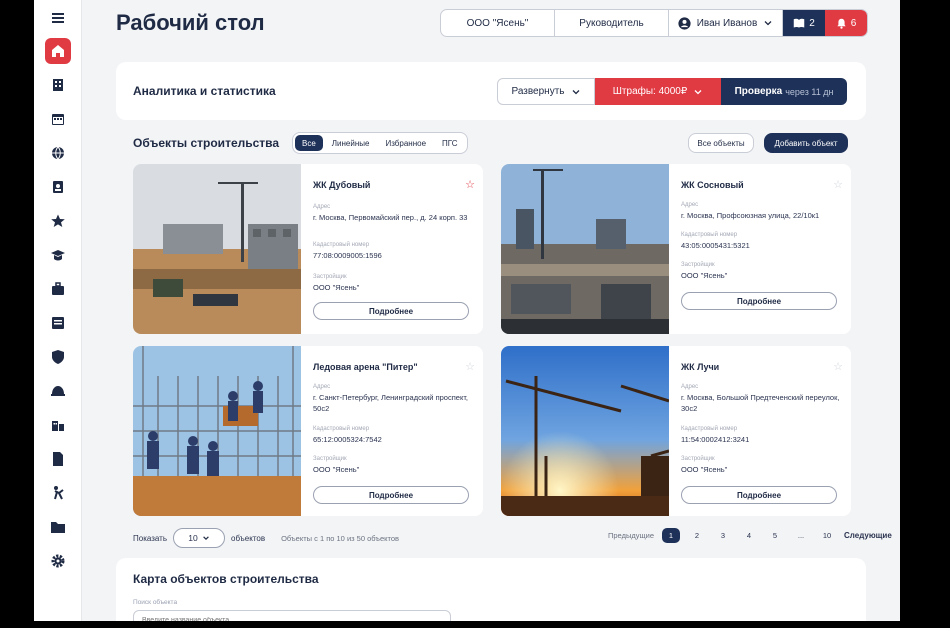  What do you see at coordinates (631, 535) in the screenshot?
I see `prev-page-button: Предыдущие` at bounding box center [631, 535].